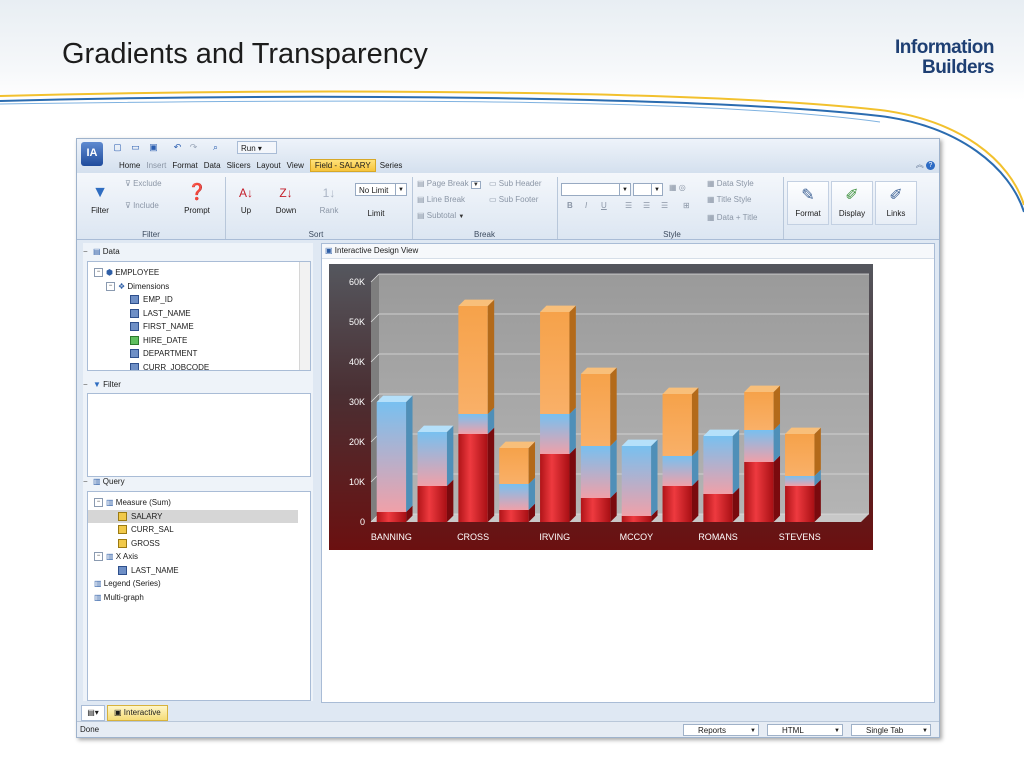  What do you see at coordinates (117, 147) in the screenshot?
I see `new-document-icon: ▢` at bounding box center [117, 147].